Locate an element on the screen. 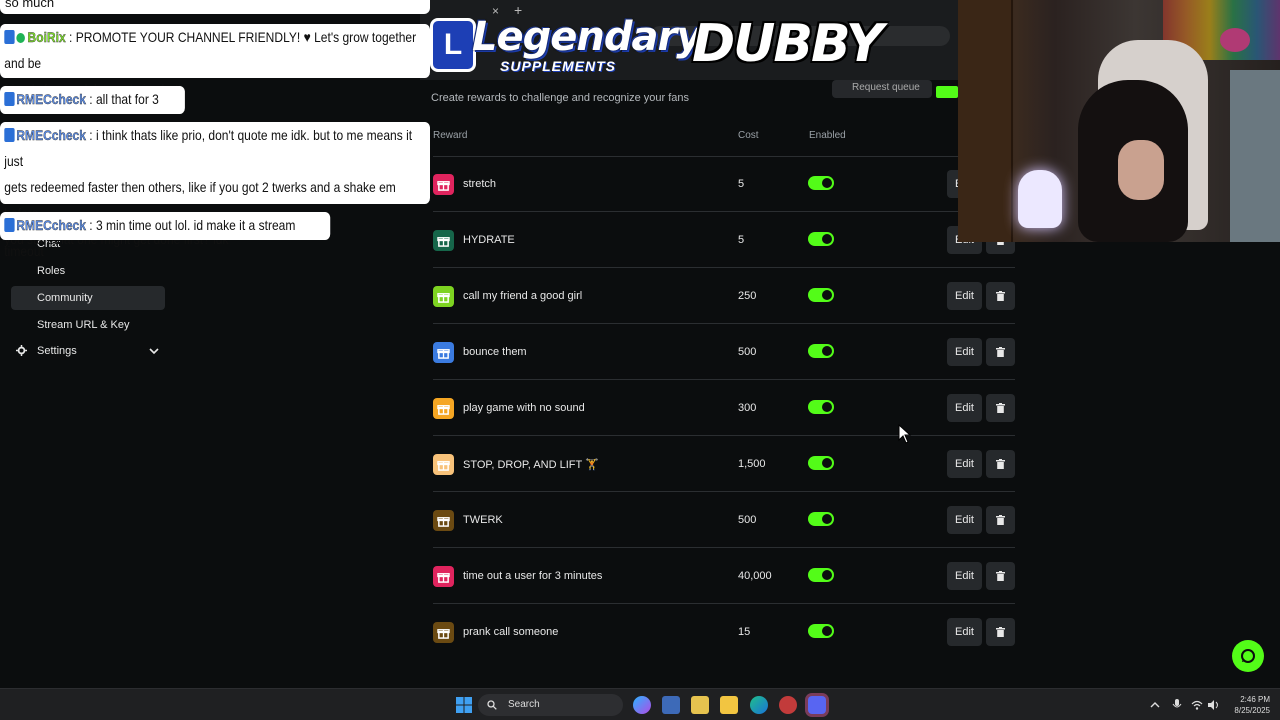 The height and width of the screenshot is (720, 1280). reward-row: time out a user for 3 minutes 40,000 Edit is located at coordinates (728, 576).